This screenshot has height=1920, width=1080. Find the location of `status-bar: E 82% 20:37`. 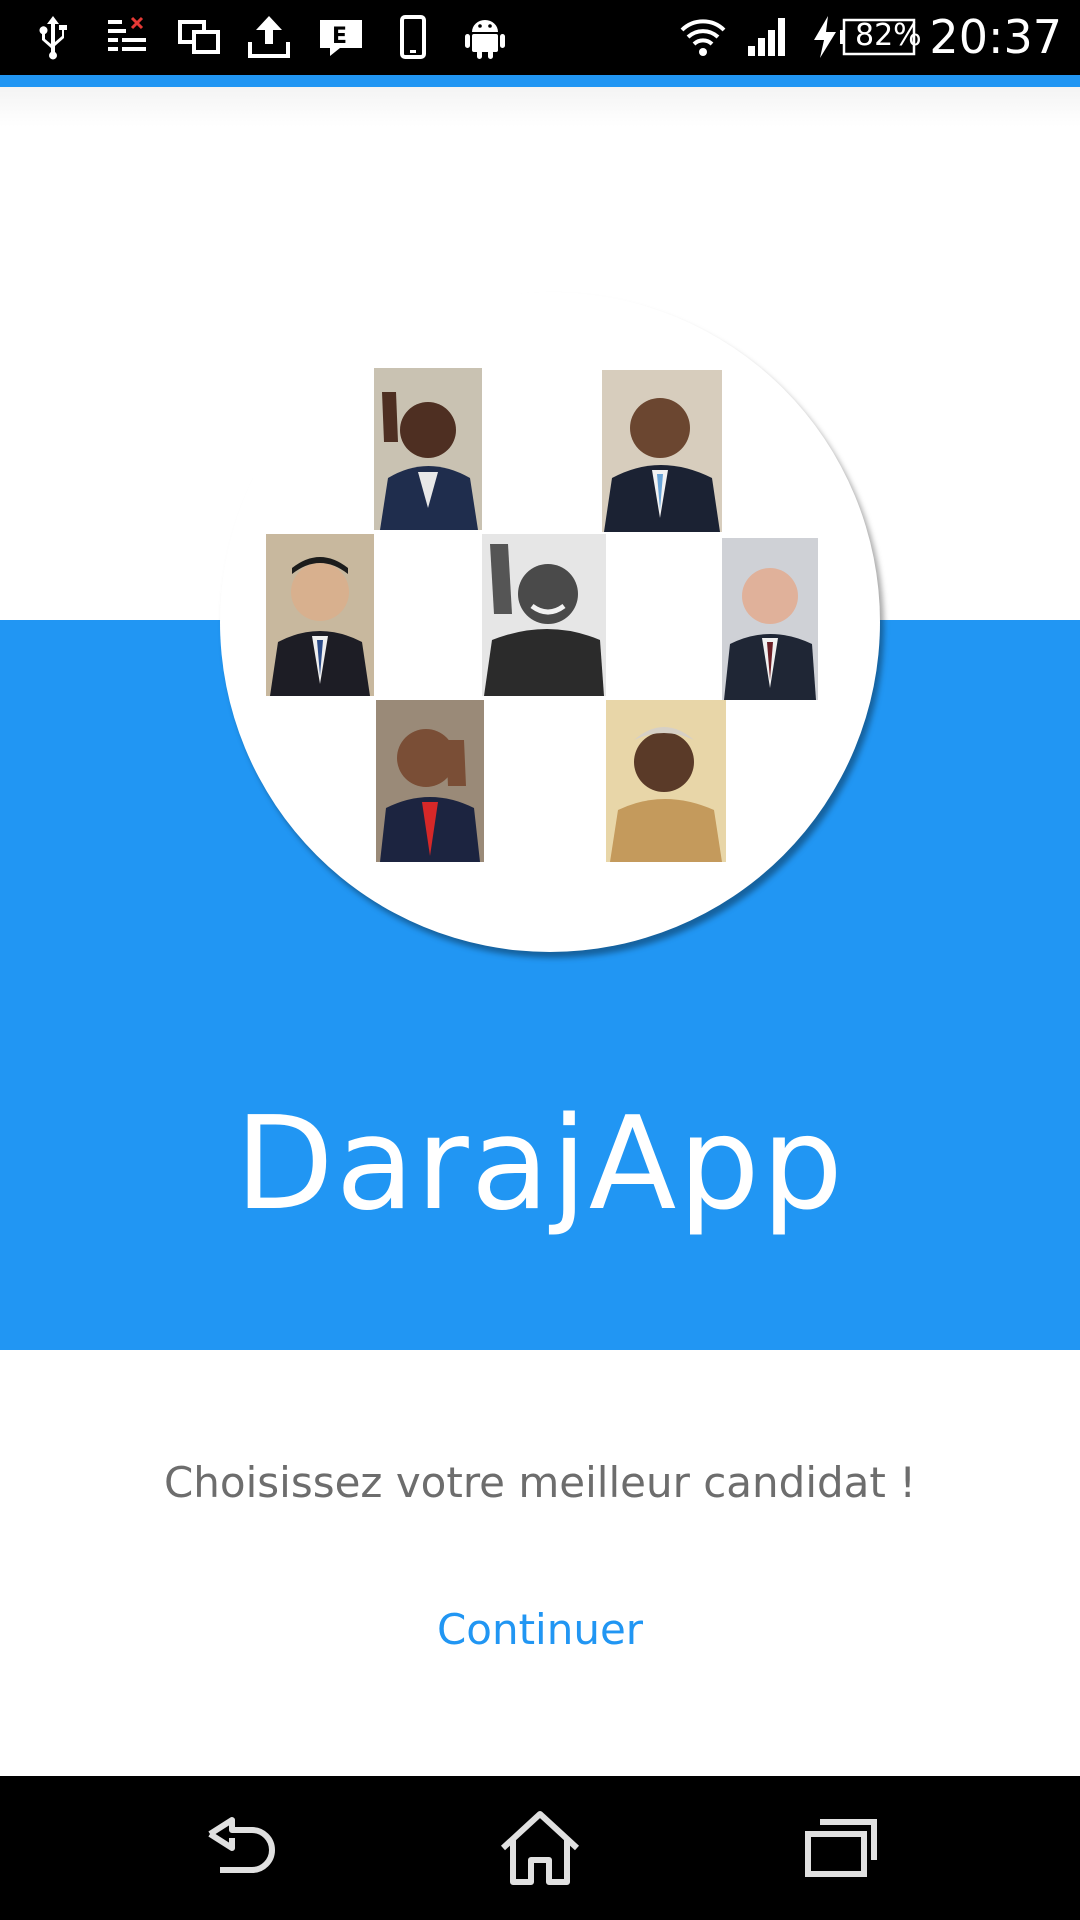

status-bar: E 82% 20:37 is located at coordinates (540, 37).